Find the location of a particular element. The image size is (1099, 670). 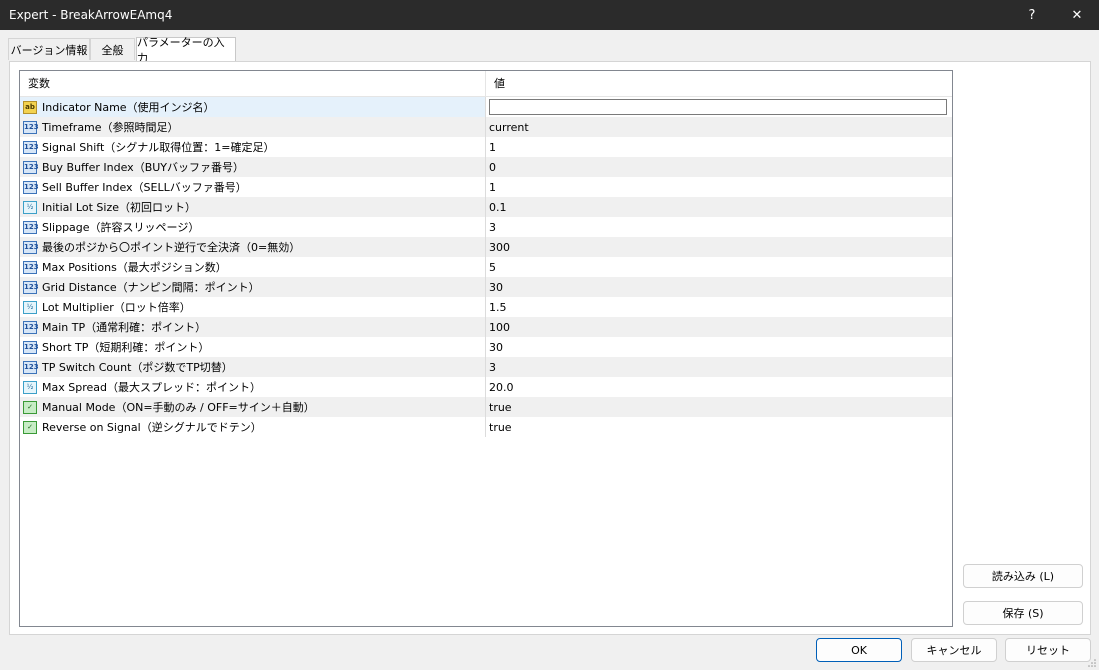

parameter-name-cell: ✓ Reverse on Signal（逆シグナルでドテン） is located at coordinates (253, 427).